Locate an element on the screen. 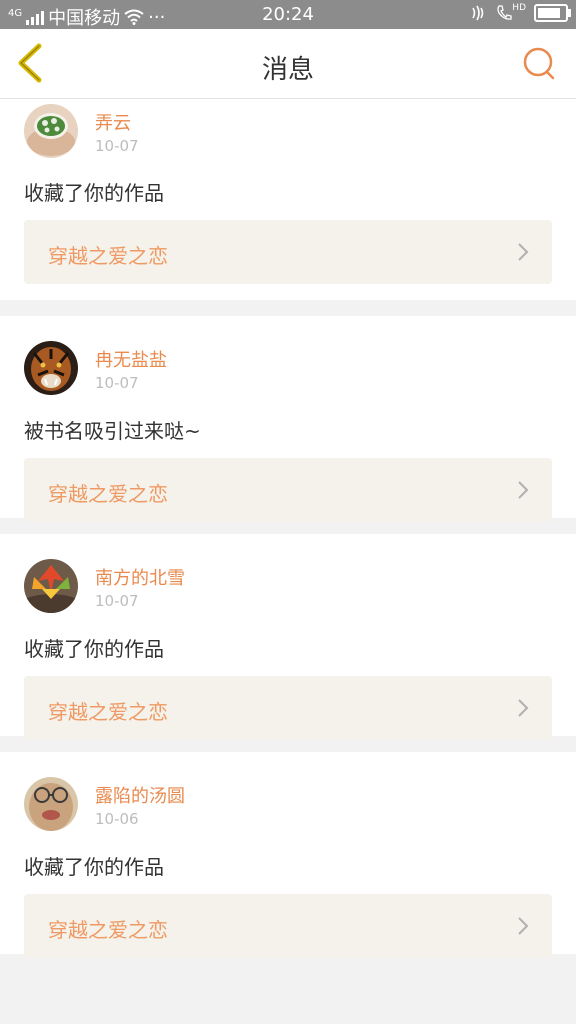 This screenshot has width=576, height=1024. status-right: HD is located at coordinates (520, 13).